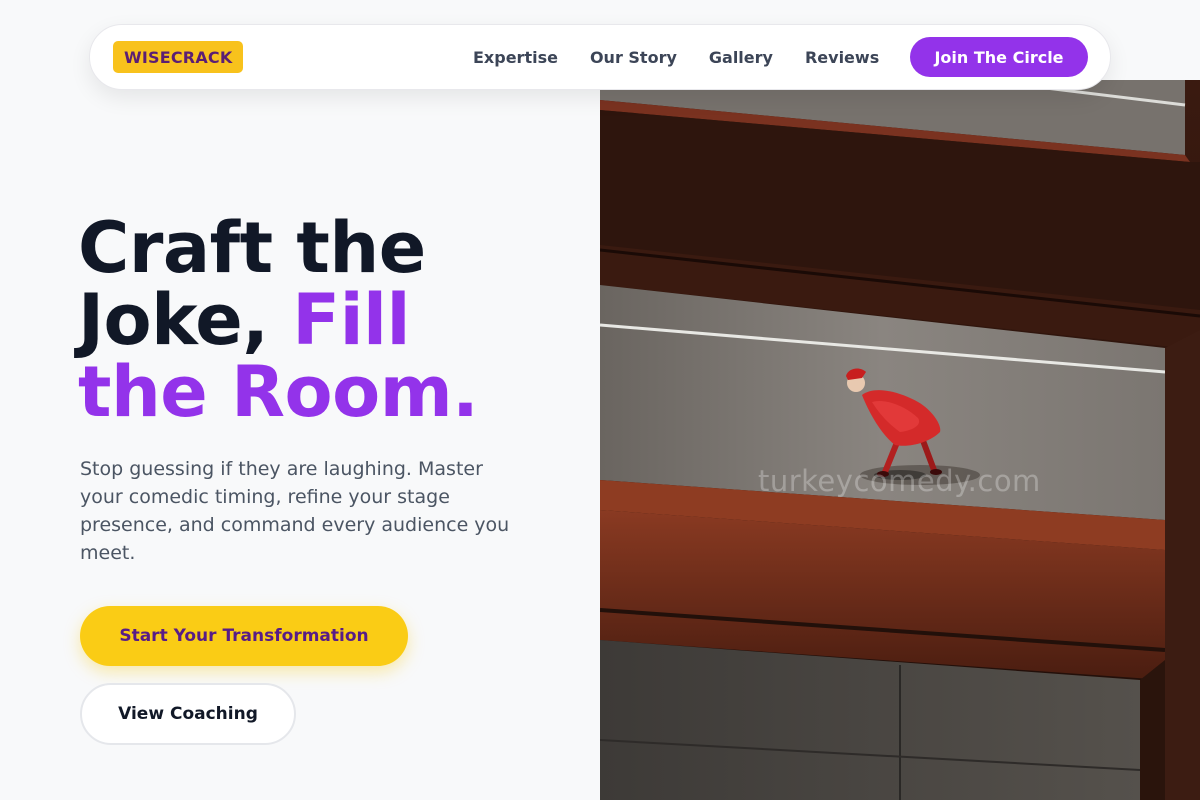 This screenshot has width=1200, height=800. What do you see at coordinates (185, 320) in the screenshot?
I see `headline-line-2: Joke,` at bounding box center [185, 320].